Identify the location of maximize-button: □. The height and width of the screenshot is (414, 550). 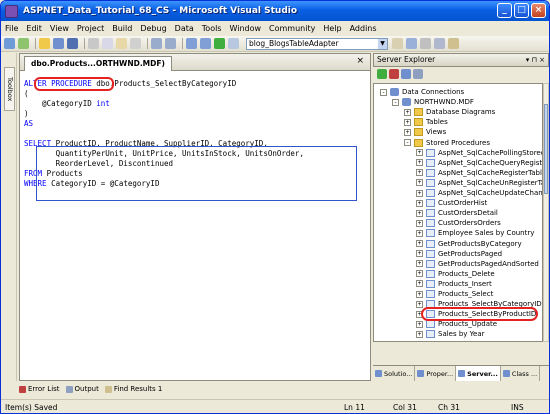
(521, 10).